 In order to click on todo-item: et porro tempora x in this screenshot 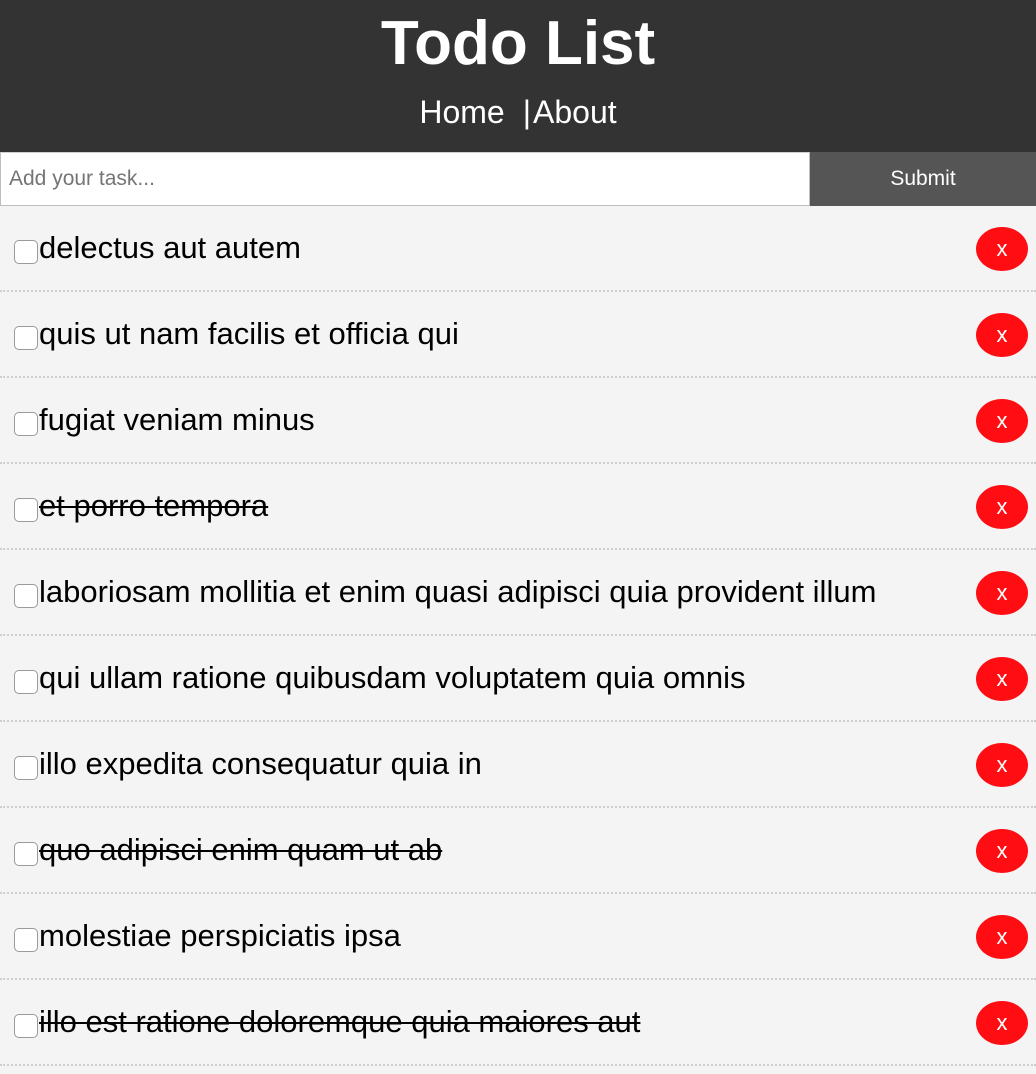, I will do `click(518, 507)`.